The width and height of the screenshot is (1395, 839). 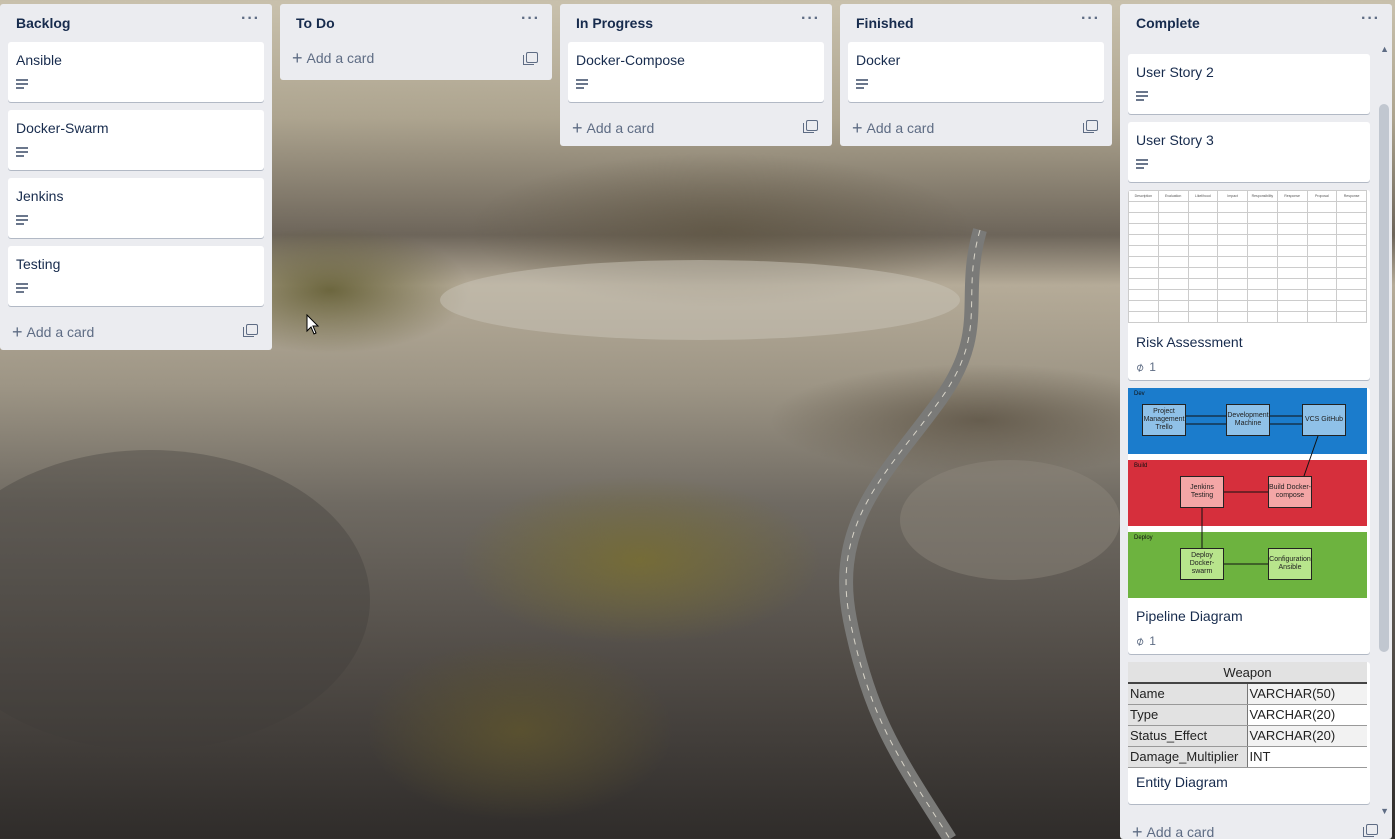 What do you see at coordinates (1182, 781) in the screenshot?
I see `card-title: Entity Diagram` at bounding box center [1182, 781].